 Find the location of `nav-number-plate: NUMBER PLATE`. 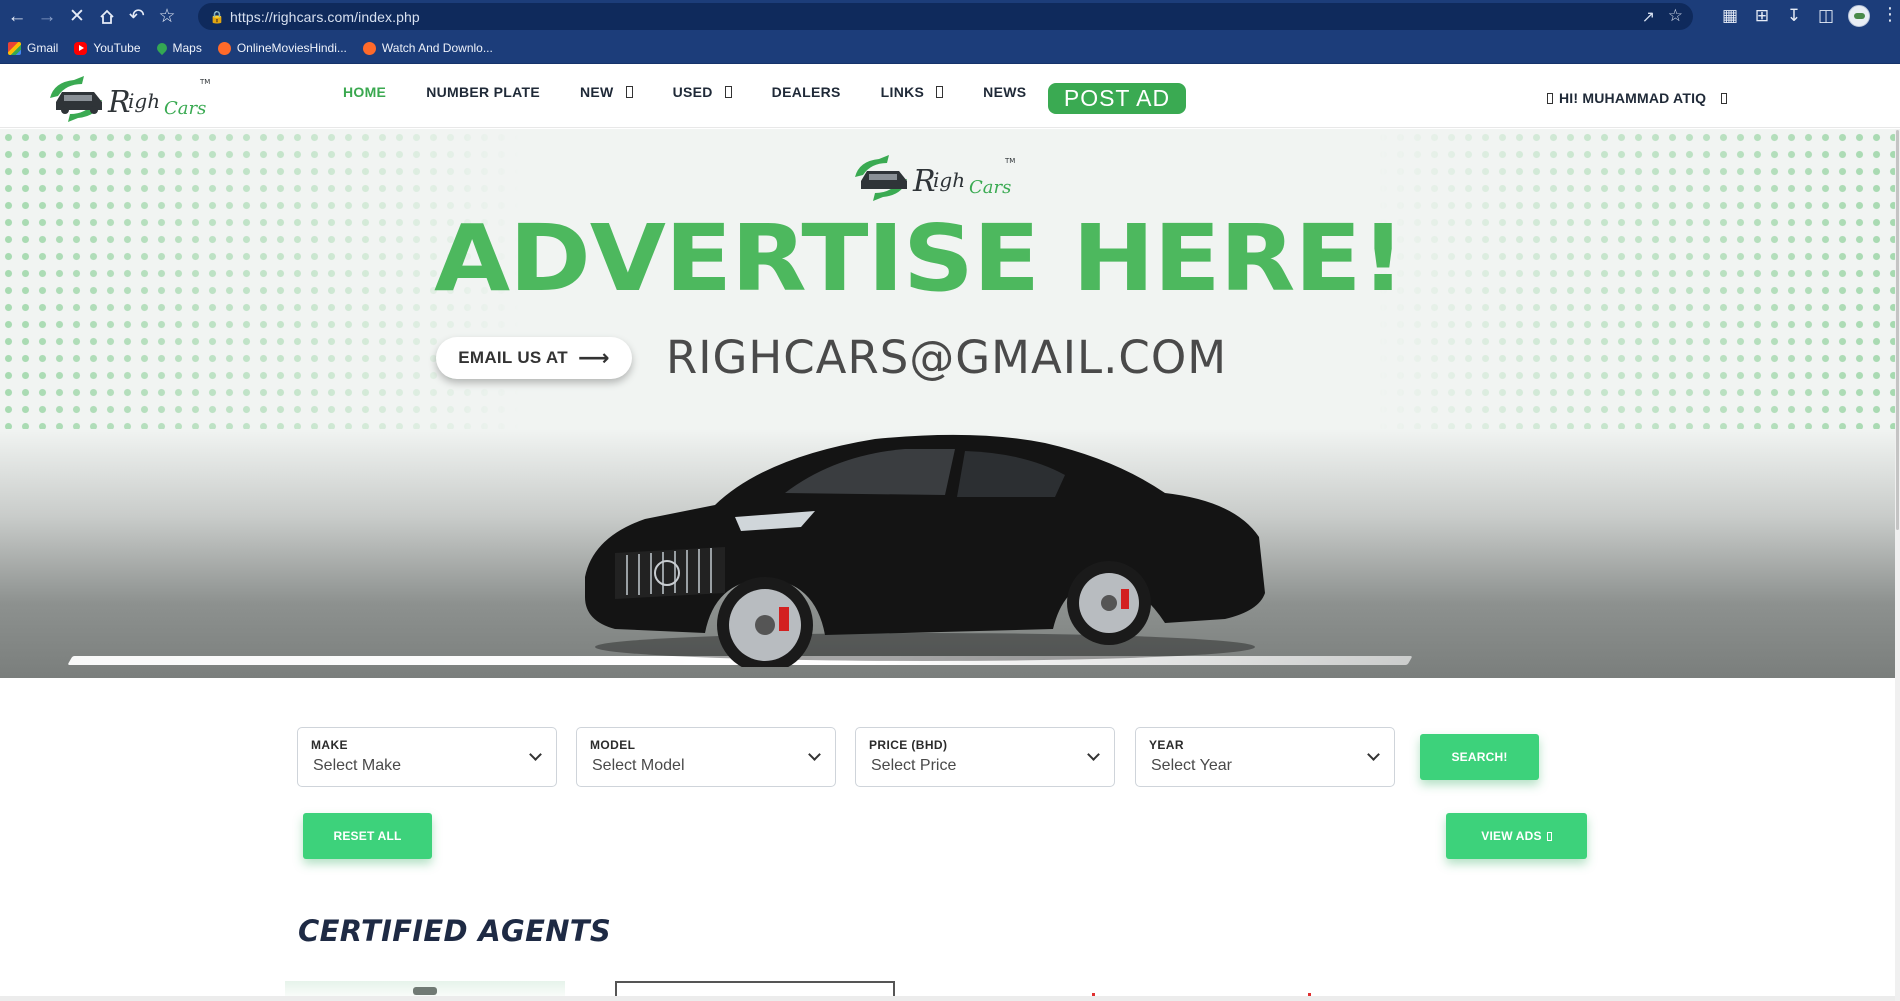

nav-number-plate: NUMBER PLATE is located at coordinates (483, 92).